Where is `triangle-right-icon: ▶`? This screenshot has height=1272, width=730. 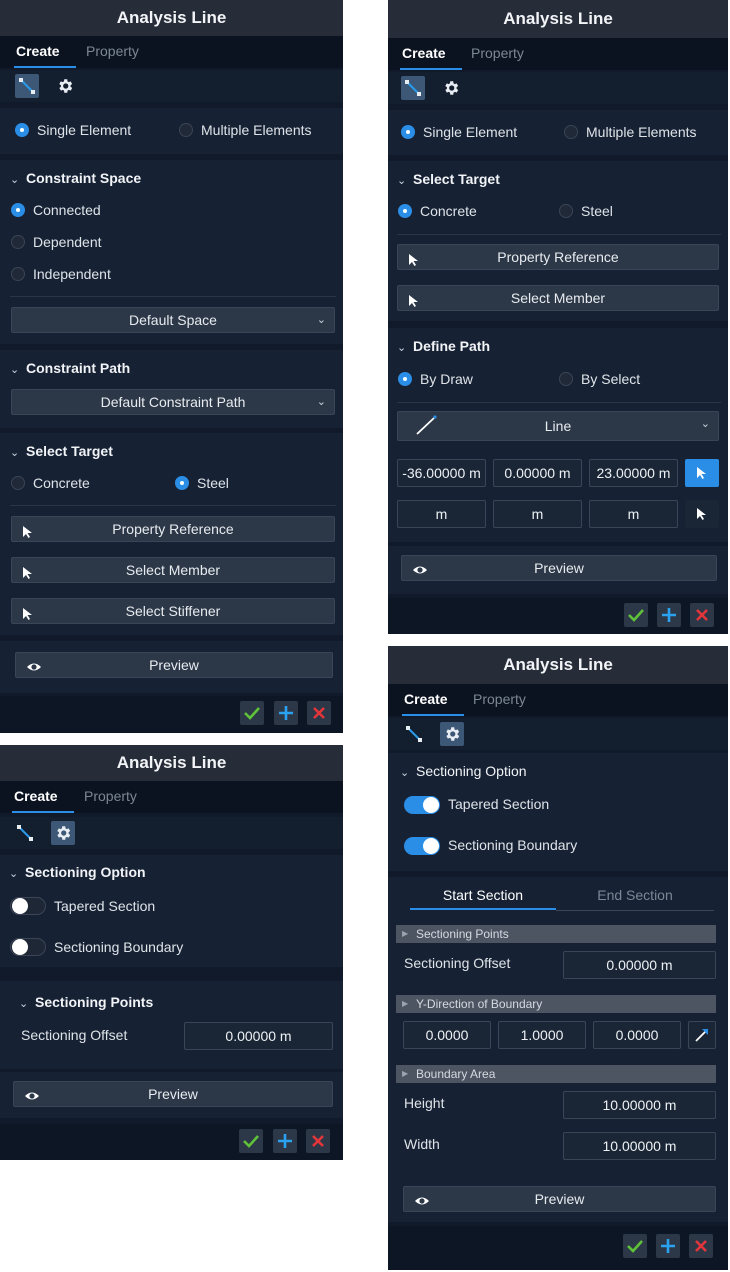 triangle-right-icon: ▶ is located at coordinates (405, 933).